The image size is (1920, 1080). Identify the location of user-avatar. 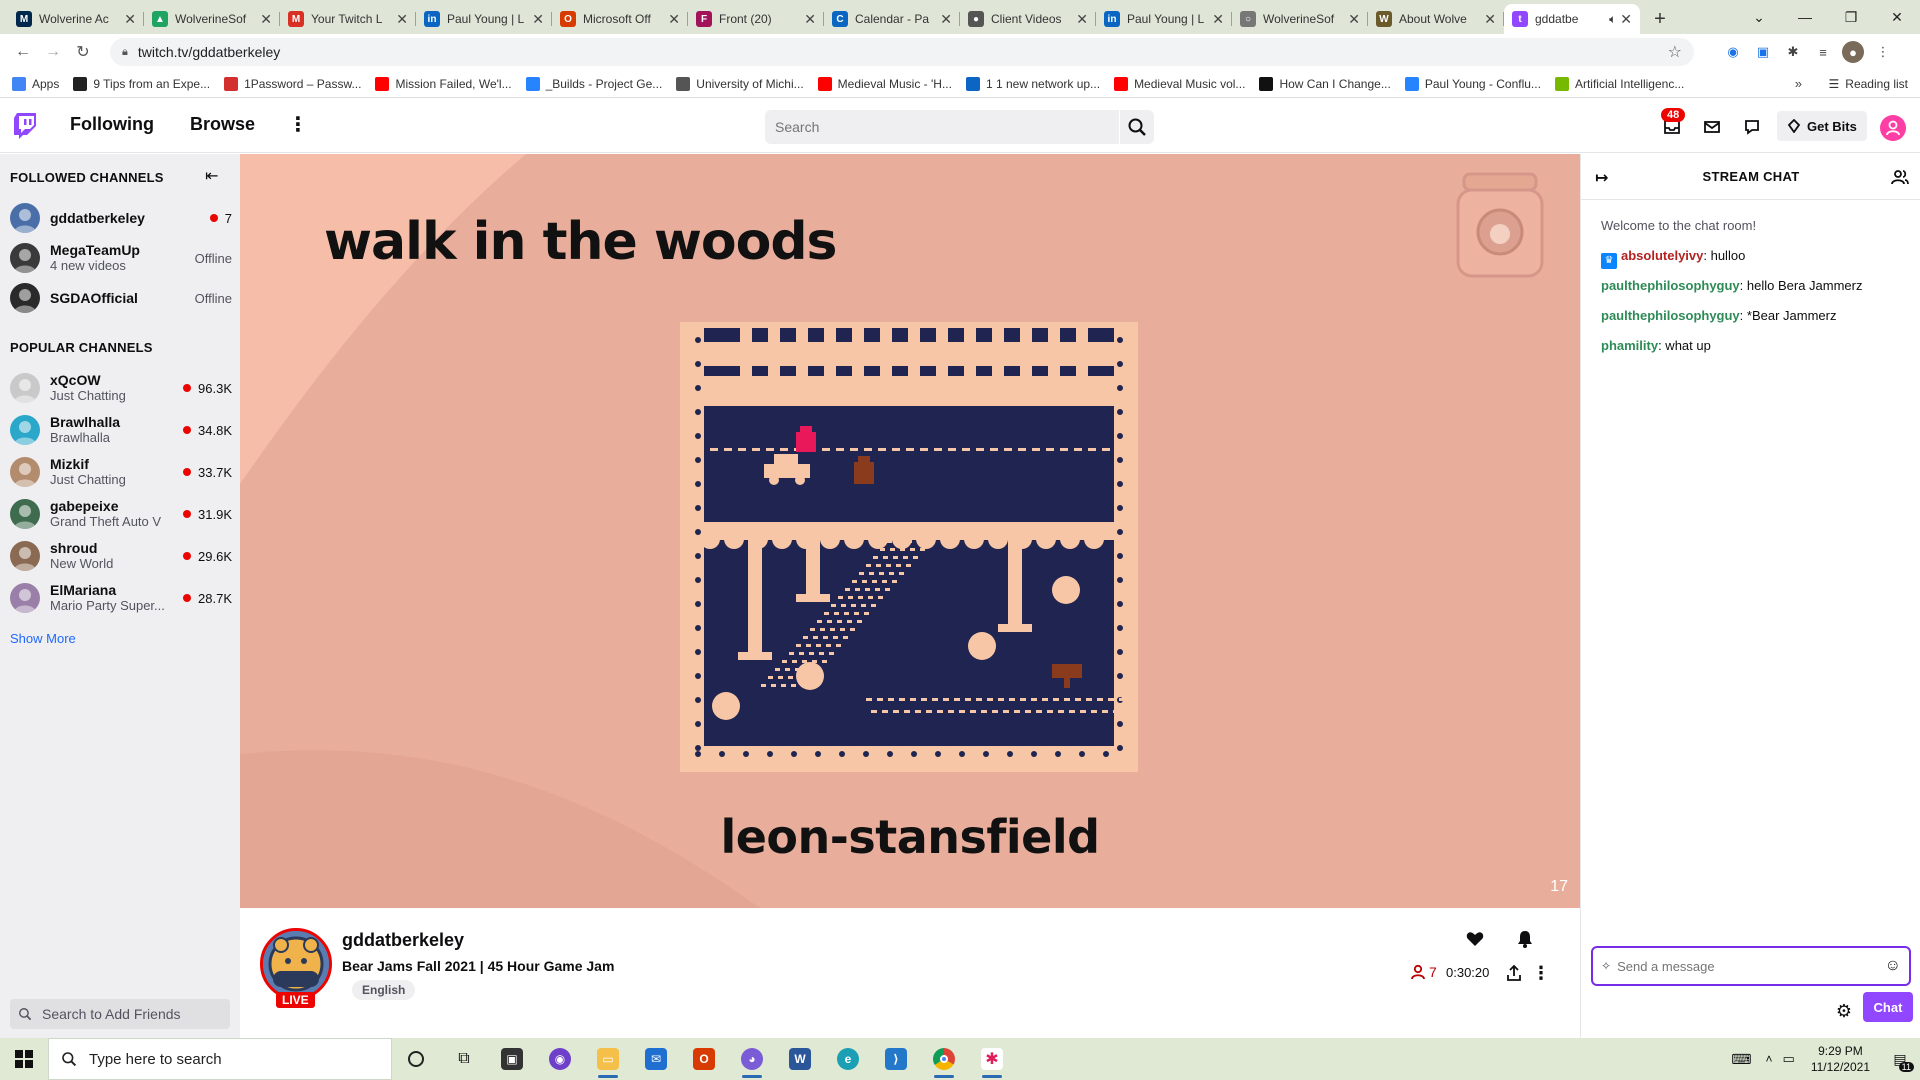
(1893, 128).